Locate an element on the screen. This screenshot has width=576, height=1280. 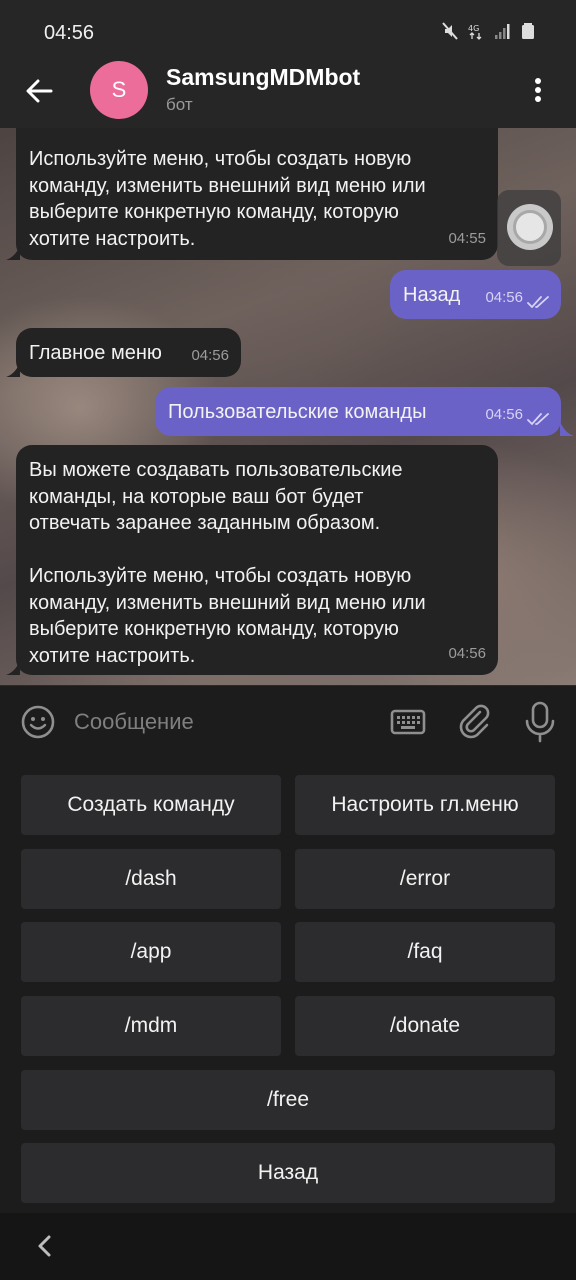
mute-icon is located at coordinates (450, 31).